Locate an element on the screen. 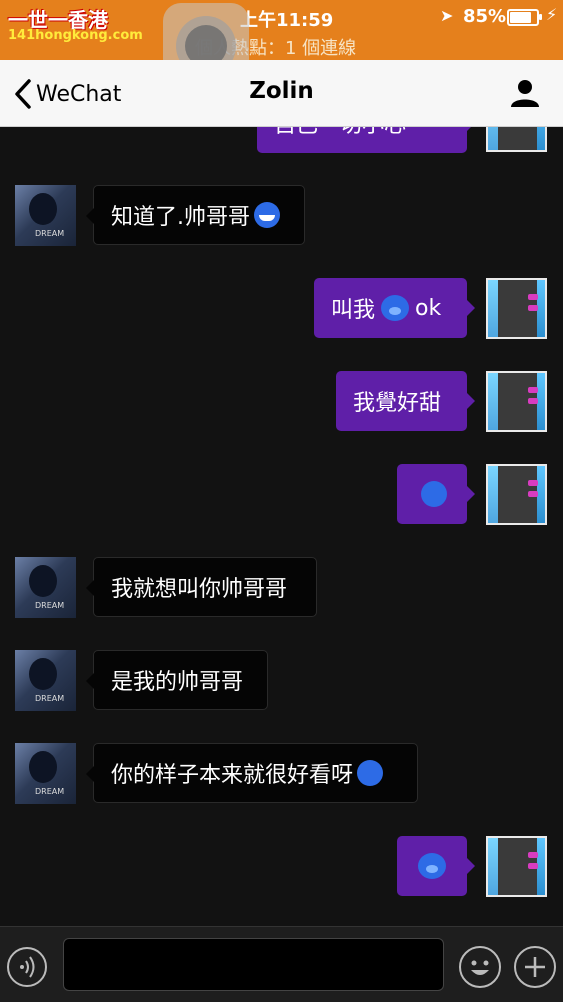 This screenshot has width=563, height=1002. emoji-button is located at coordinates (480, 967).